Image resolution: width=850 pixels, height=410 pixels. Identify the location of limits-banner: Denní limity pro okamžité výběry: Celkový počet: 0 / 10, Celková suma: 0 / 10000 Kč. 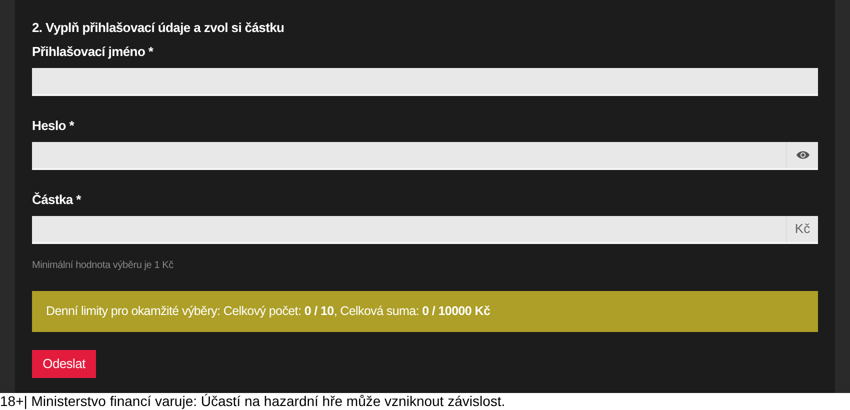
(425, 311).